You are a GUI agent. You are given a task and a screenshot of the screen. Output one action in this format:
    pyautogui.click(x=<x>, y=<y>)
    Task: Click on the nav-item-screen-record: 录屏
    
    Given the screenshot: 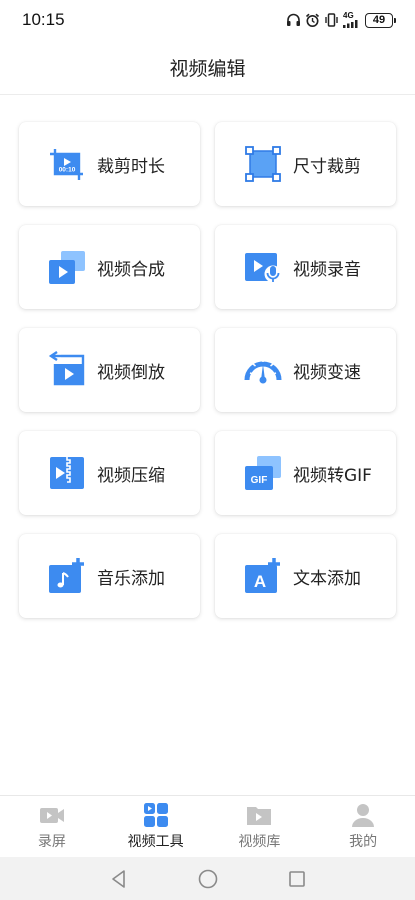 What is the action you would take?
    pyautogui.click(x=52, y=826)
    